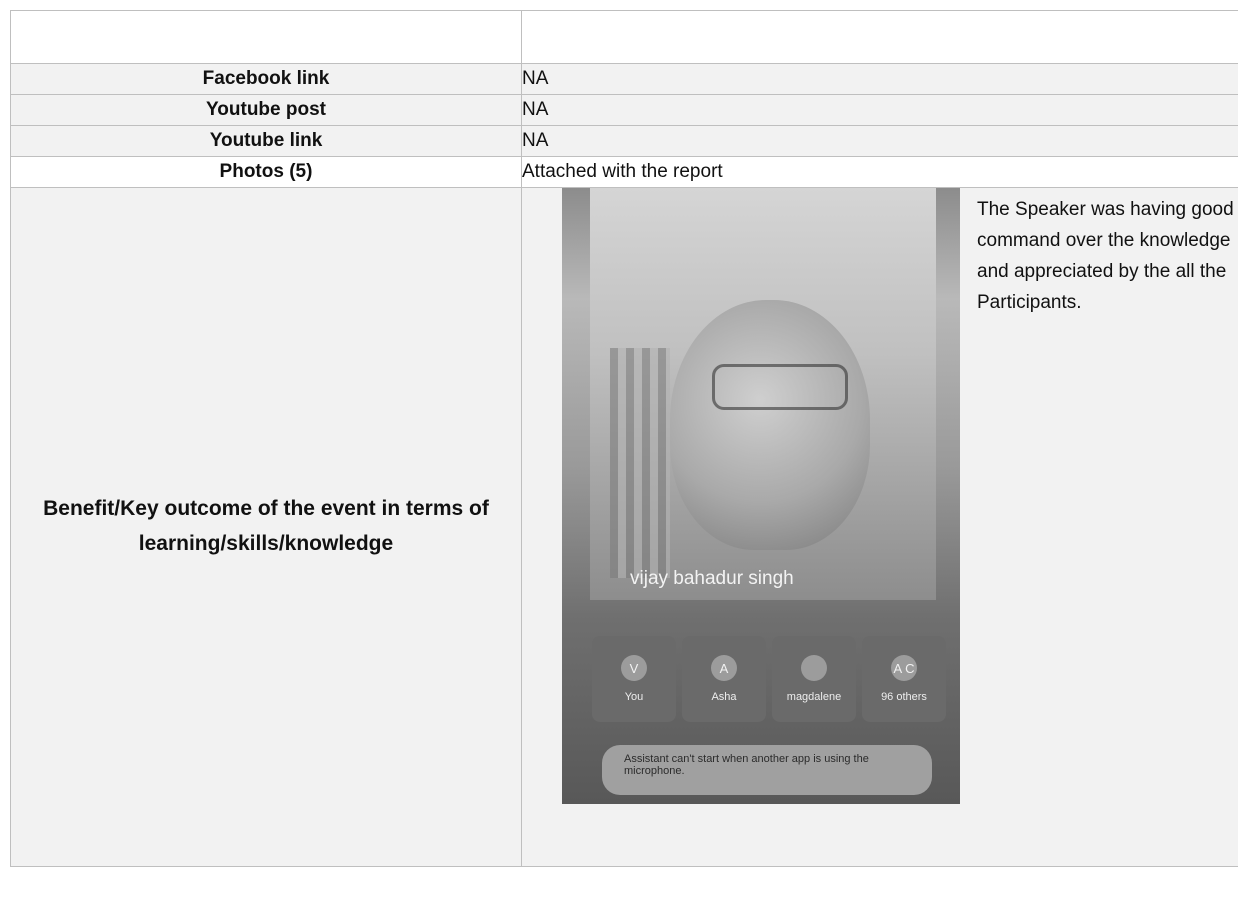 Image resolution: width=1238 pixels, height=909 pixels. I want to click on participant-name: You, so click(634, 697).